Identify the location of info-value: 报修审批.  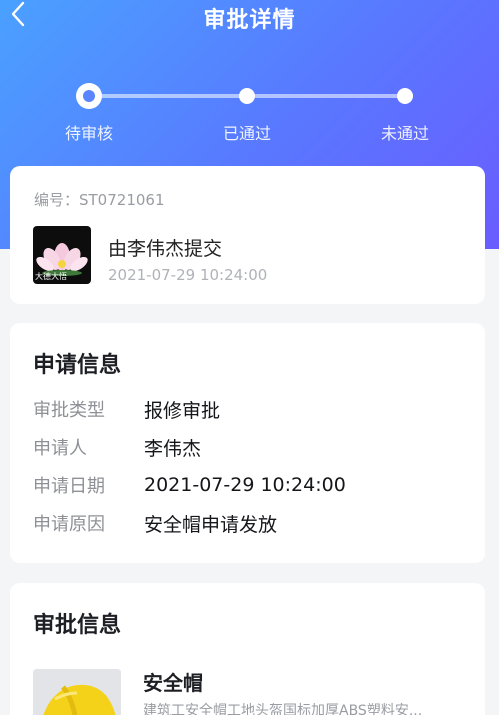
(182, 410).